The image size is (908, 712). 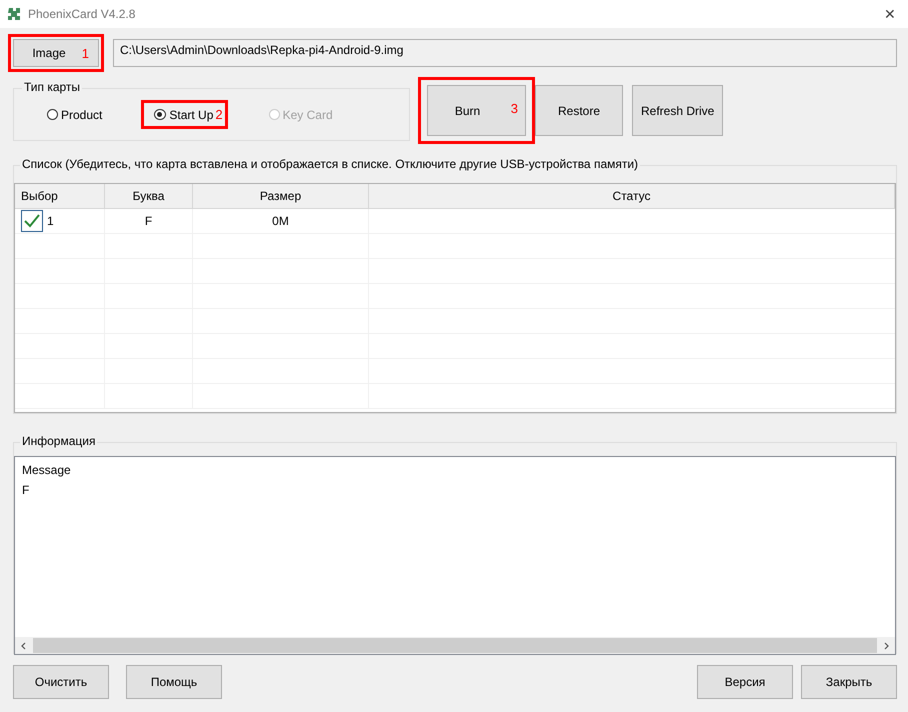 I want to click on column-header: Буква, so click(x=149, y=196).